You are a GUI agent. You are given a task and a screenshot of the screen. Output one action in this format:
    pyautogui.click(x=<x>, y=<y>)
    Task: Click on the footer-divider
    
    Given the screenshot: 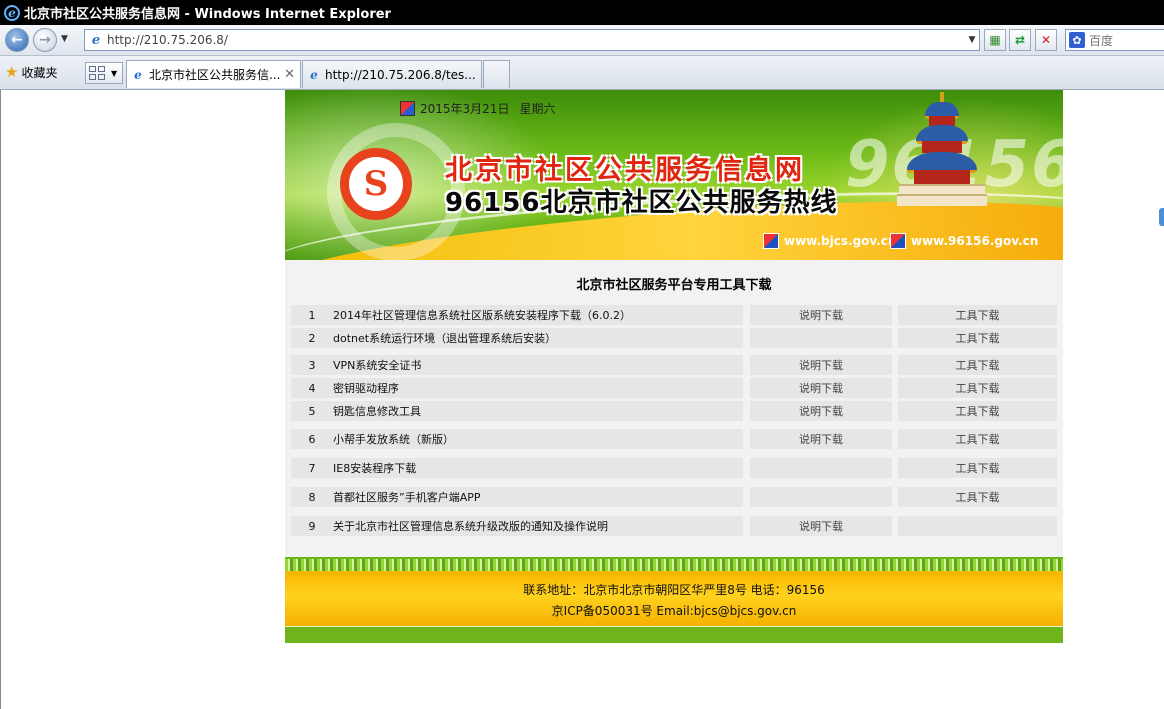 What is the action you would take?
    pyautogui.click(x=674, y=564)
    